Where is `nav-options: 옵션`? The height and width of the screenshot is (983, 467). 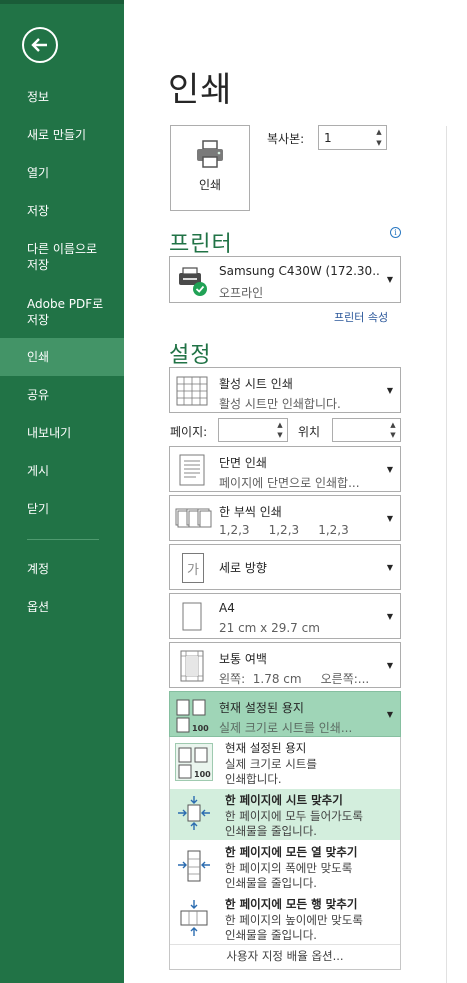
nav-options: 옵션 is located at coordinates (62, 607).